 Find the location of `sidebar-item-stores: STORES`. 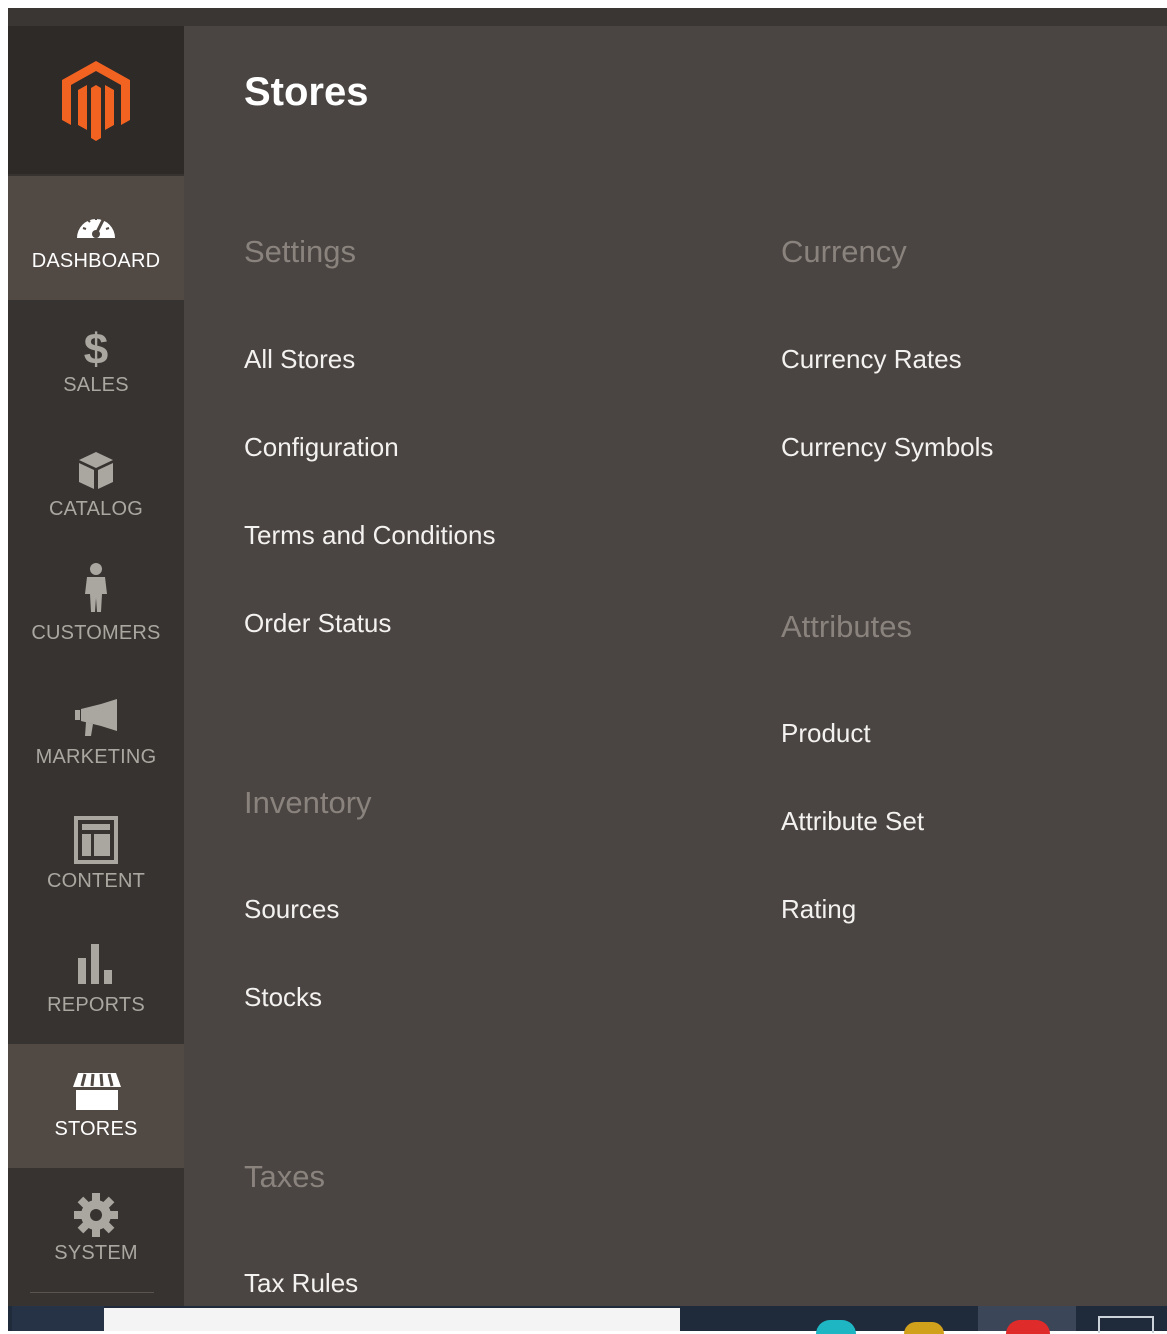

sidebar-item-stores: STORES is located at coordinates (96, 1106).